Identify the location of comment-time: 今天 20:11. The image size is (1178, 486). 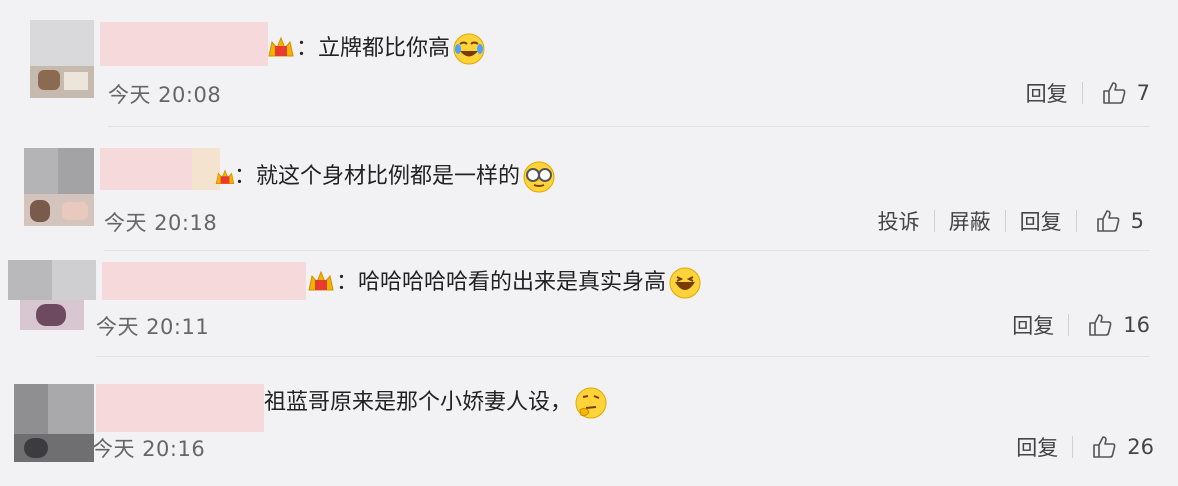
(153, 327).